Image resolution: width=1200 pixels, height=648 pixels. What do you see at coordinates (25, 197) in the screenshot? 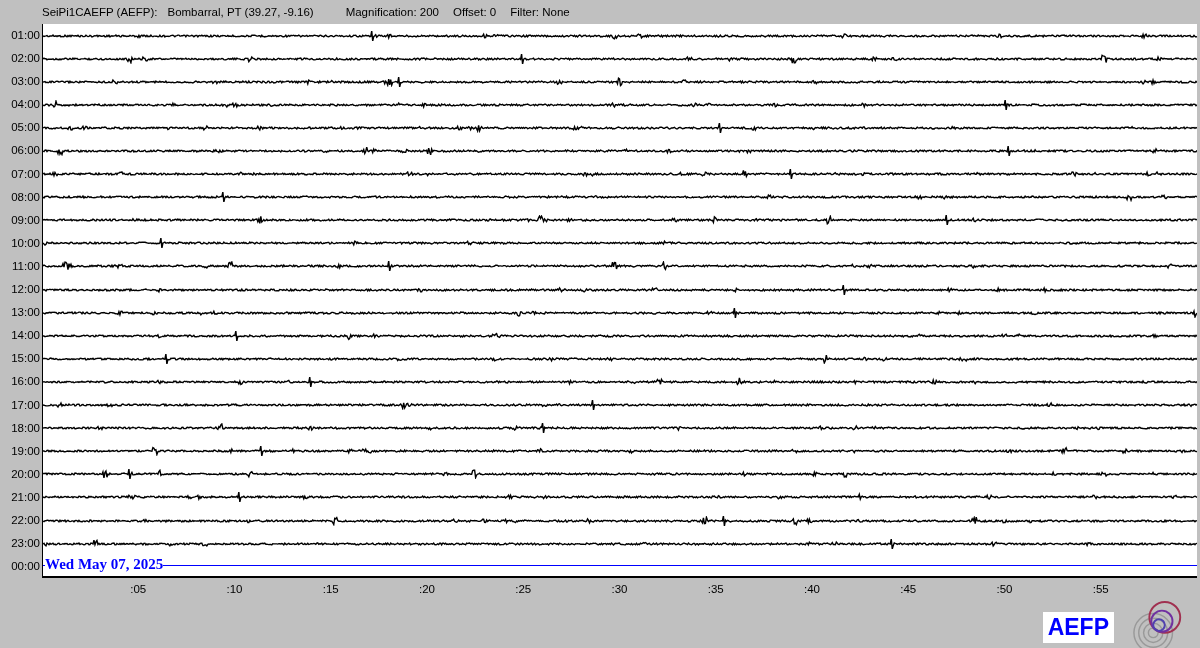
I see `hour-label: 08:00` at bounding box center [25, 197].